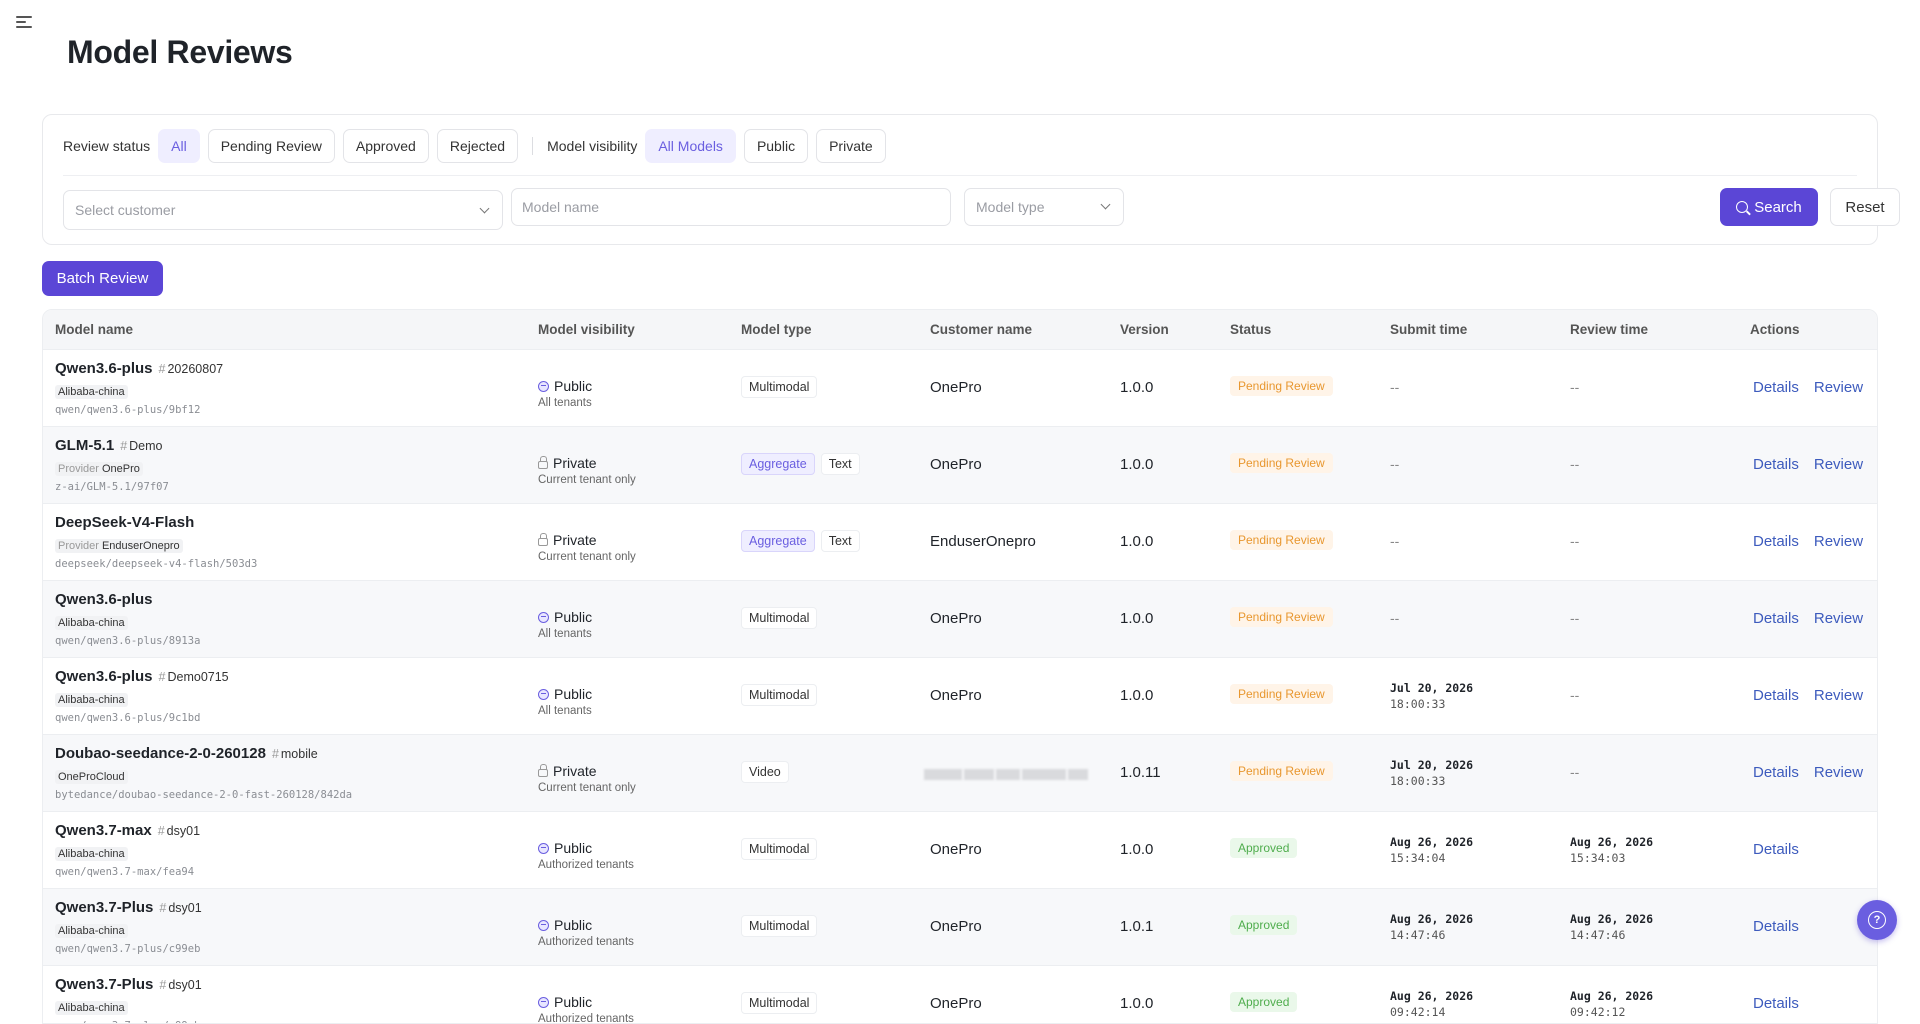 This screenshot has height=1024, width=1920. Describe the element at coordinates (156, 564) in the screenshot. I see `model-path: deepseek/deepseek-v4-flash/503d3` at that location.